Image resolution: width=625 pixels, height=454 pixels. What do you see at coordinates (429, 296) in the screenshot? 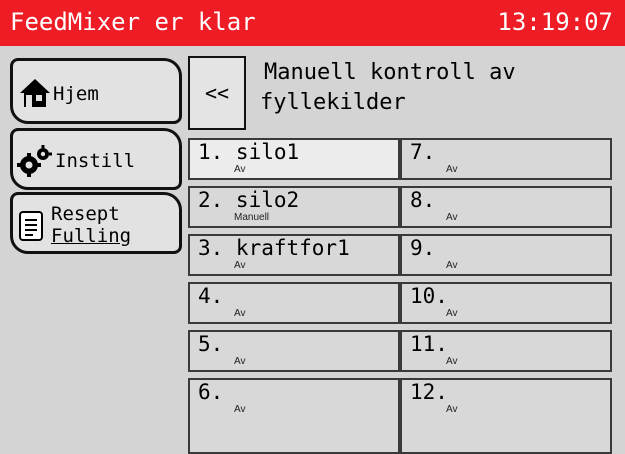
I see `source-name: 10.` at bounding box center [429, 296].